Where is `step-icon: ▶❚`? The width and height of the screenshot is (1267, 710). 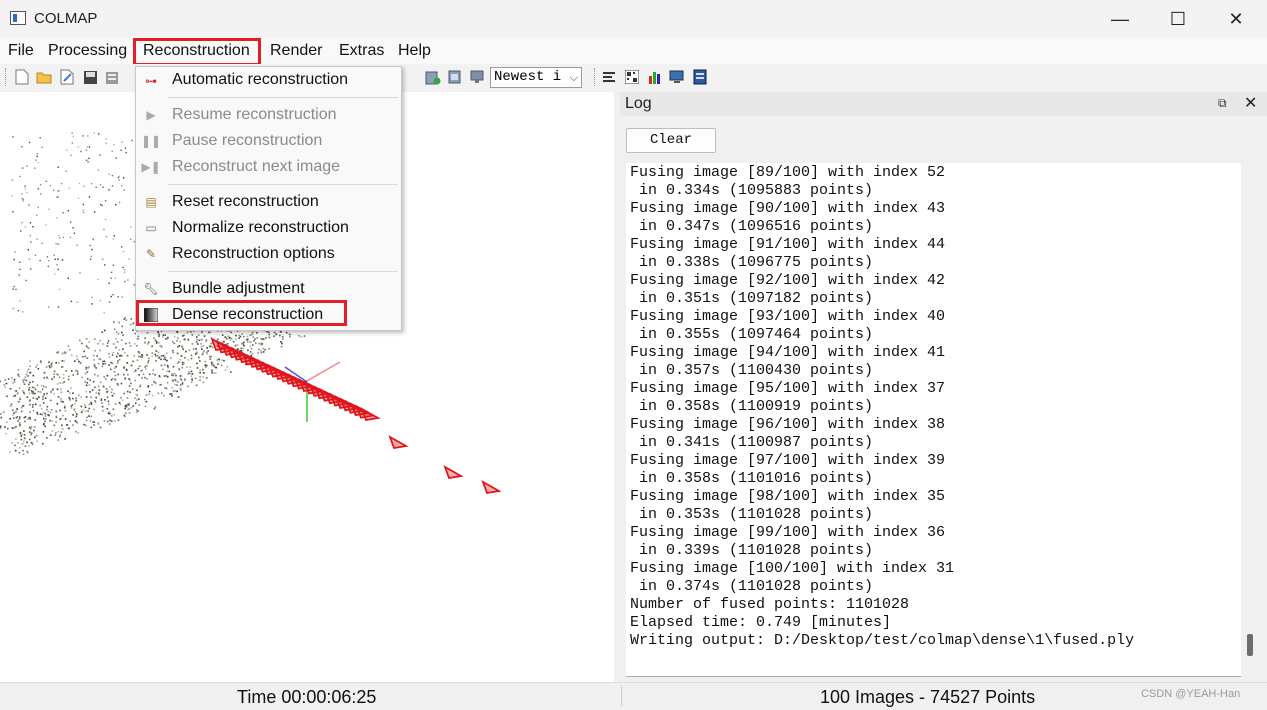 step-icon: ▶❚ is located at coordinates (151, 167).